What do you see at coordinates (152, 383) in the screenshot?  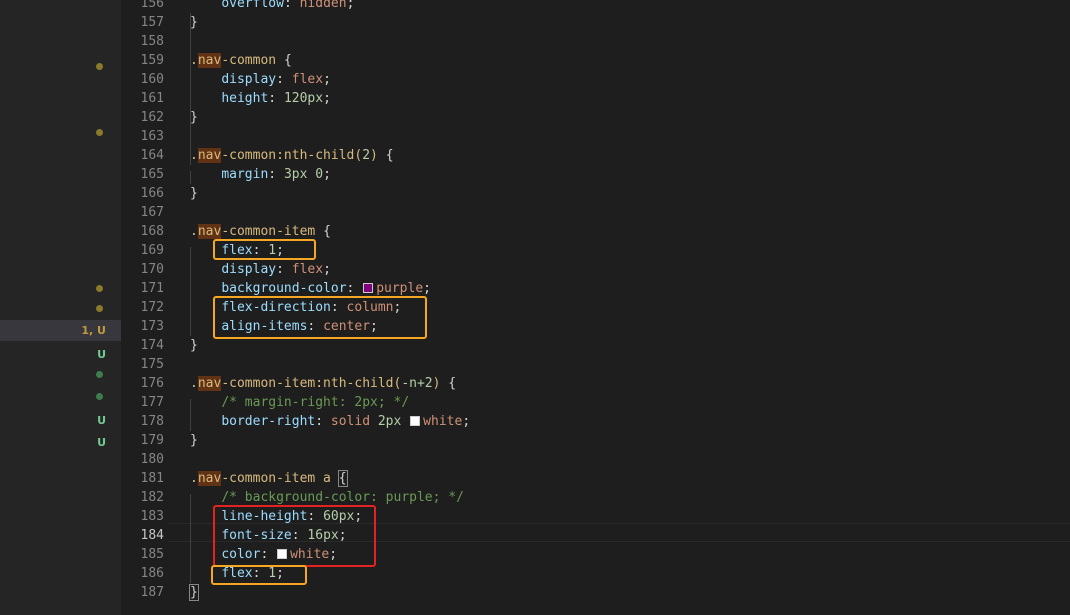 I see `line-number: 176` at bounding box center [152, 383].